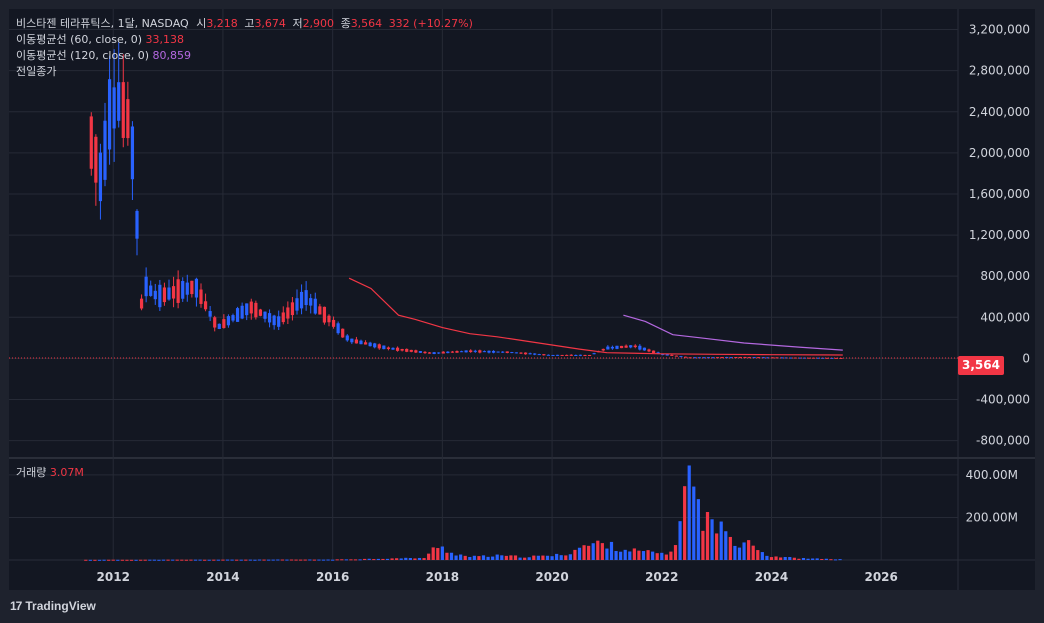 This screenshot has height=623, width=1044. Describe the element at coordinates (53, 606) in the screenshot. I see `tradingview-logo: 17 TradingView` at that location.